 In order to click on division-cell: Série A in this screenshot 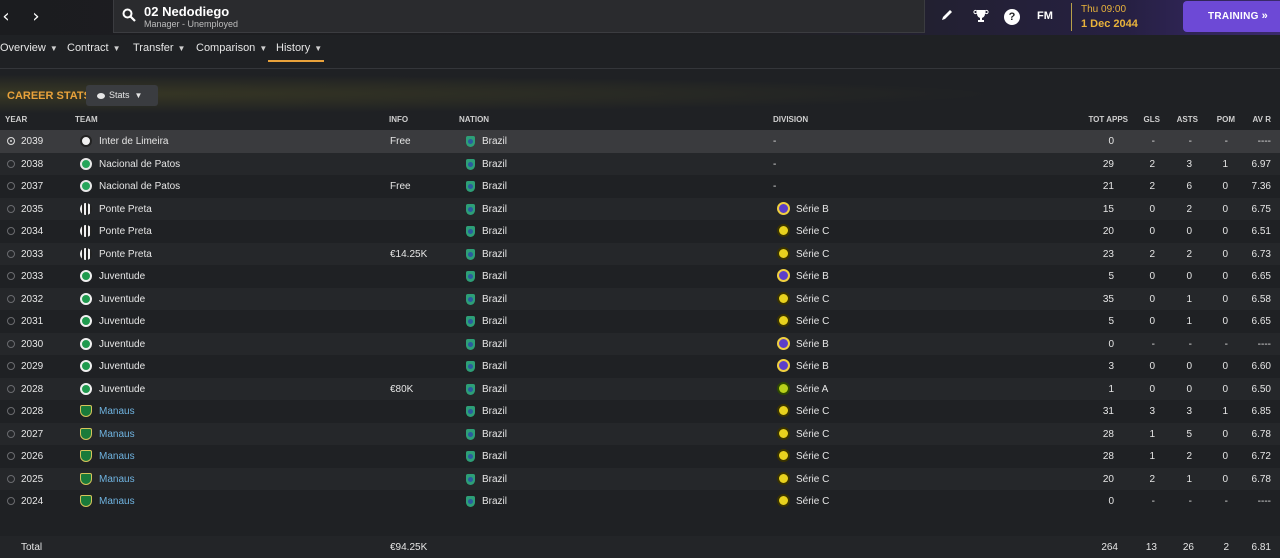, I will do `click(812, 389)`.